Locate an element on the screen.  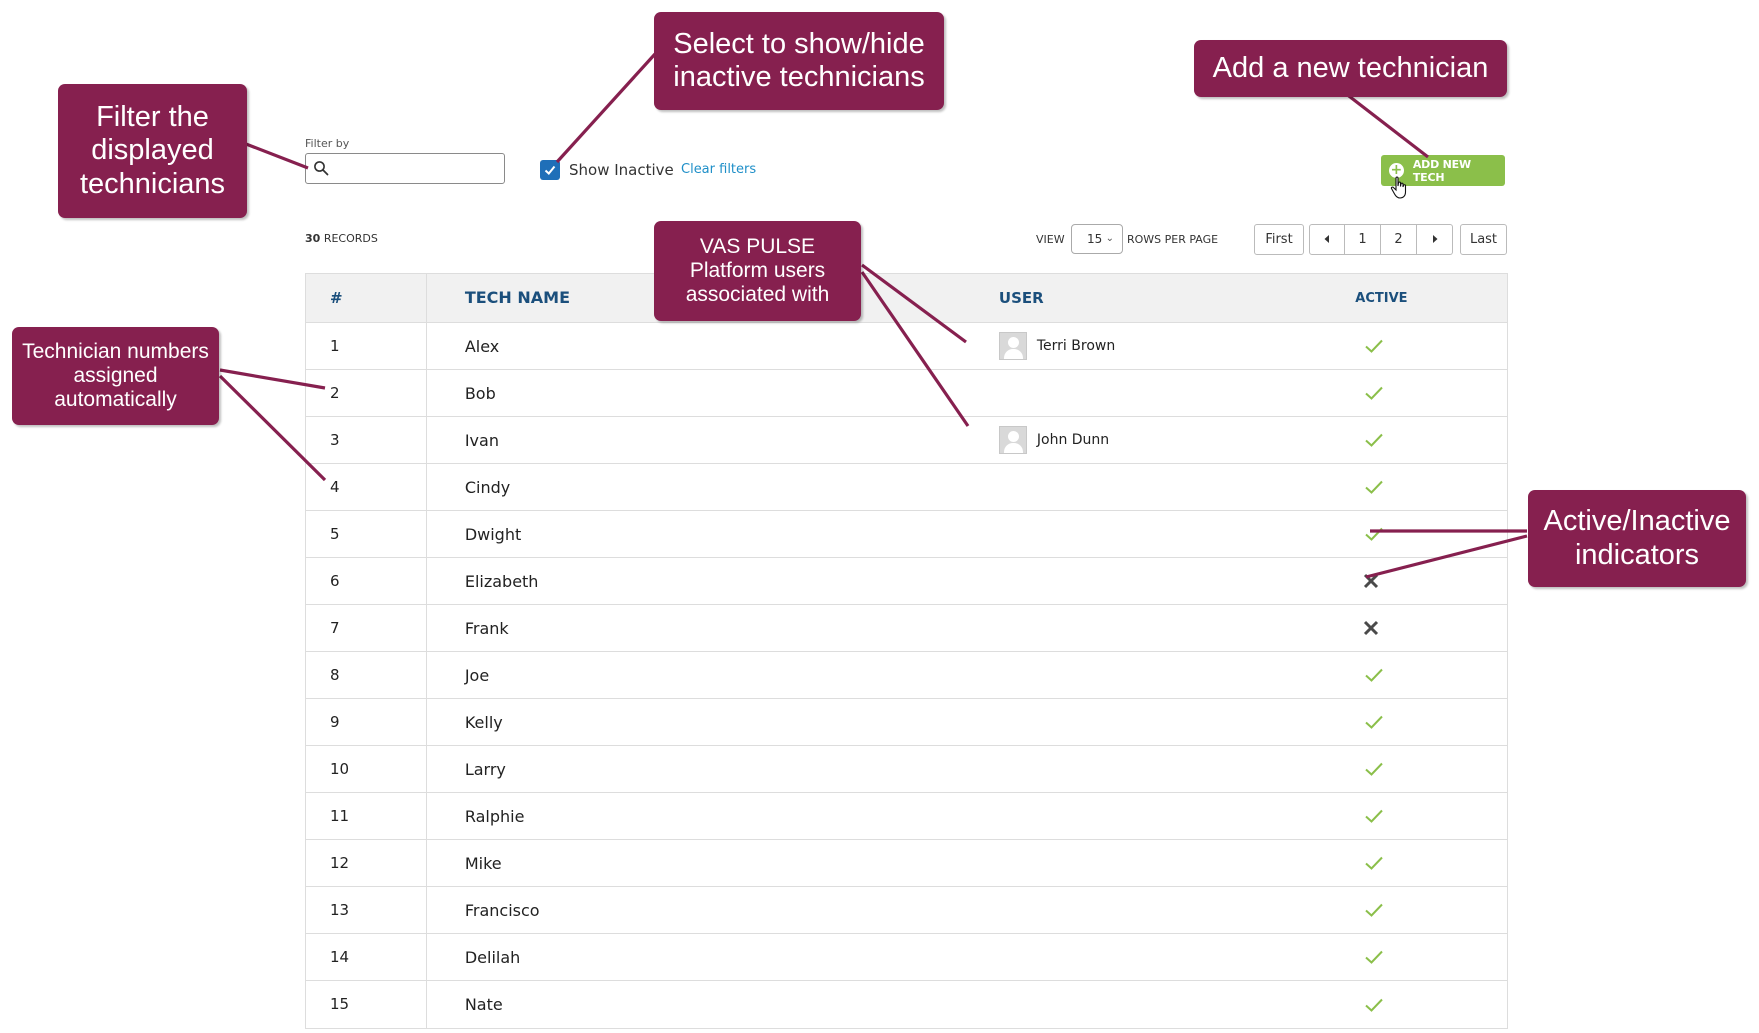
tech-number: 4 is located at coordinates (366, 487).